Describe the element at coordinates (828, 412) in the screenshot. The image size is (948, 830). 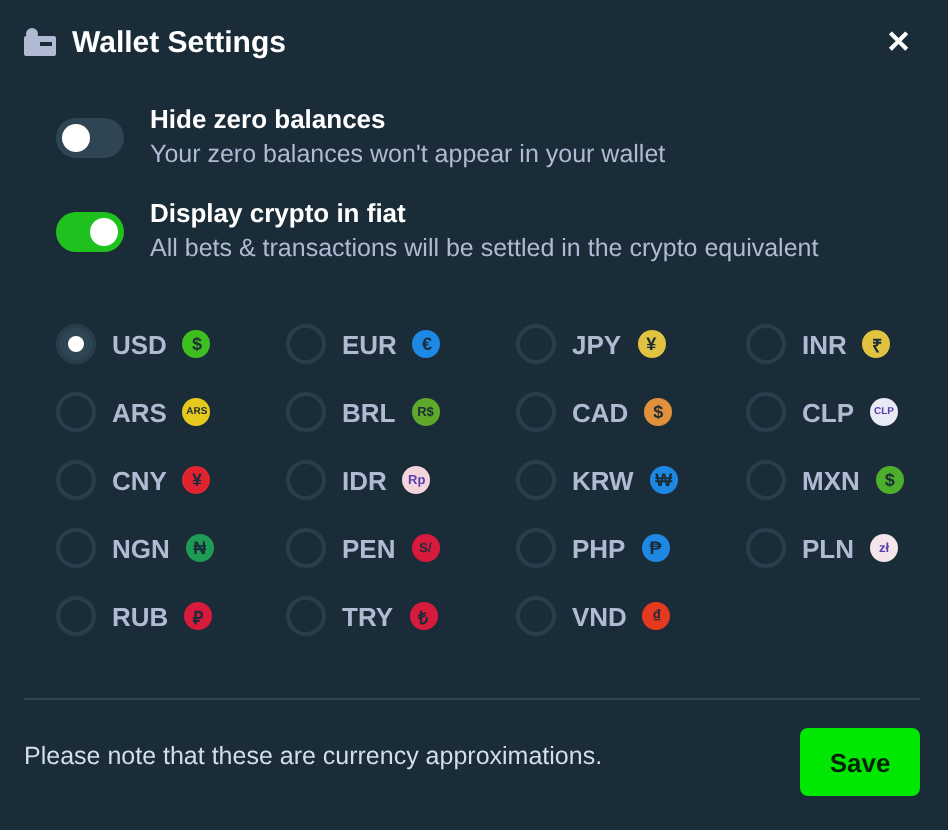
I see `currency-code: CLP` at that location.